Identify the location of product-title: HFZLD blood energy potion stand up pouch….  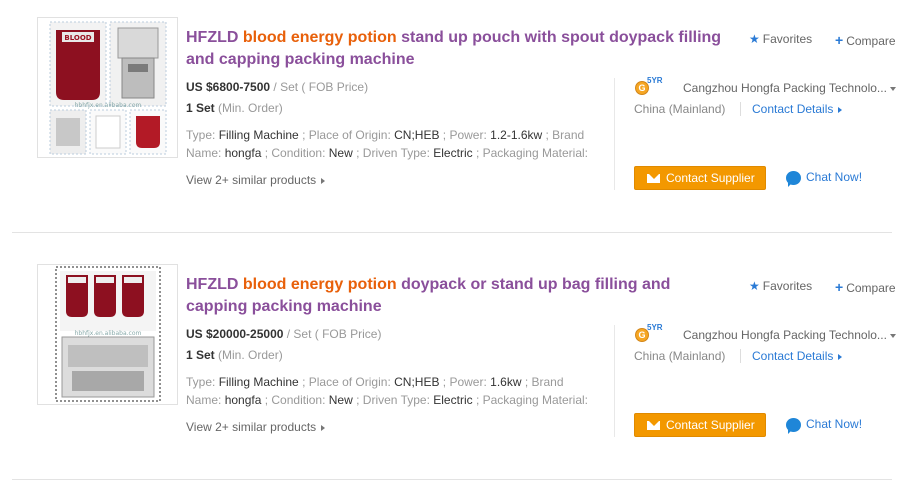
(458, 49).